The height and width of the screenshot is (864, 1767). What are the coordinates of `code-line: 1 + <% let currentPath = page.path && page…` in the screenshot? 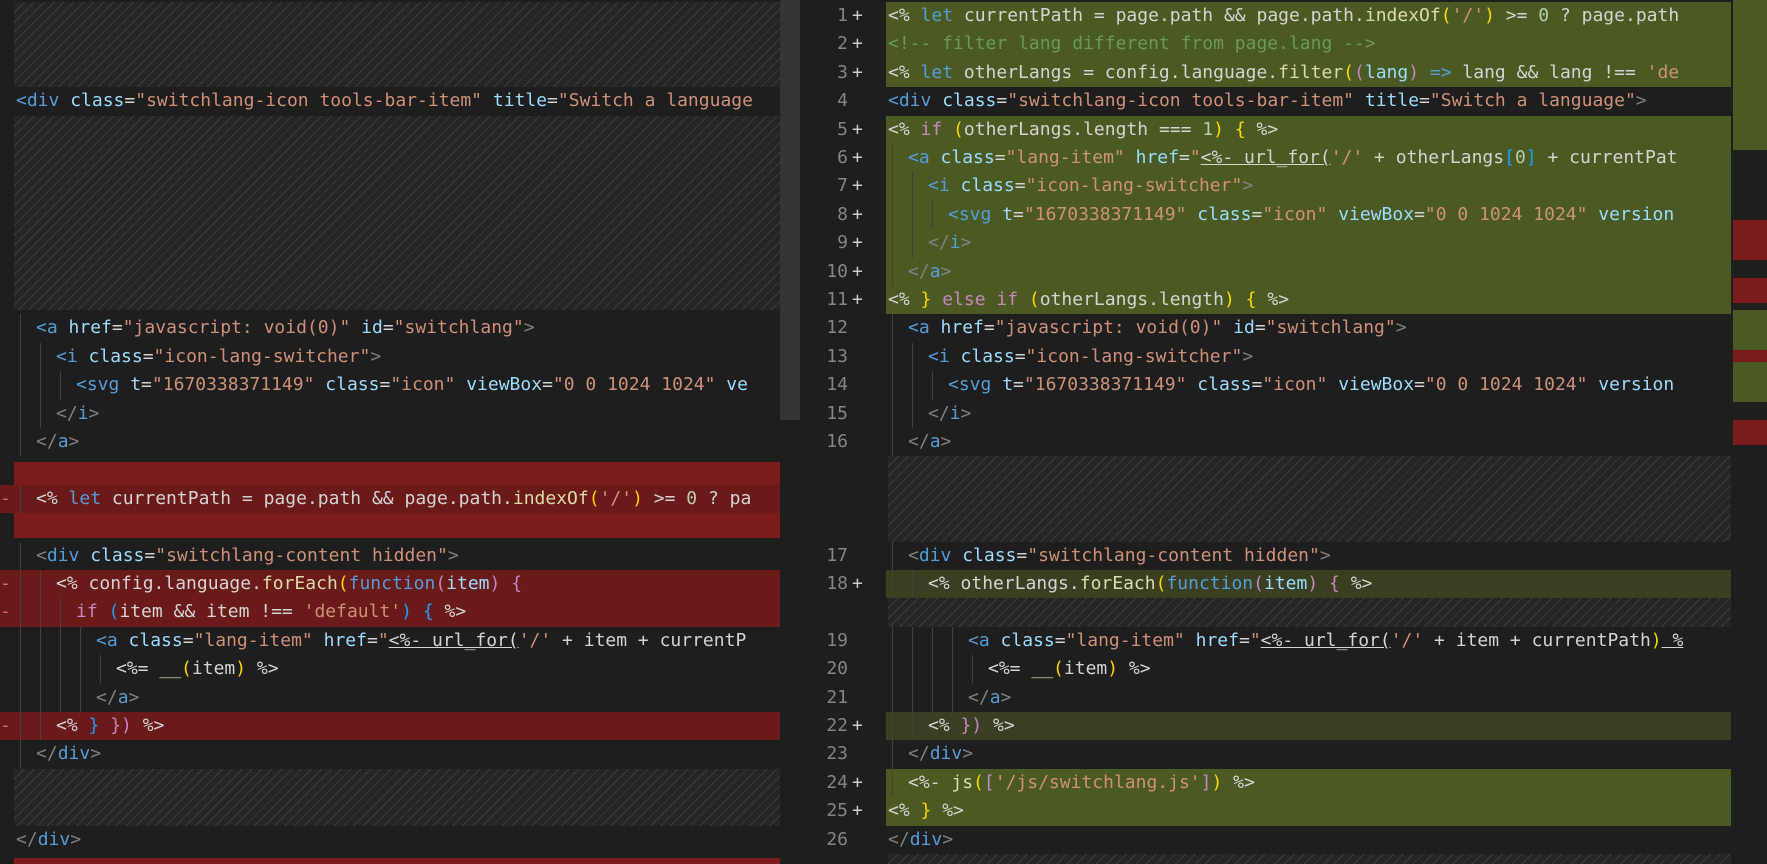 It's located at (1265, 16).